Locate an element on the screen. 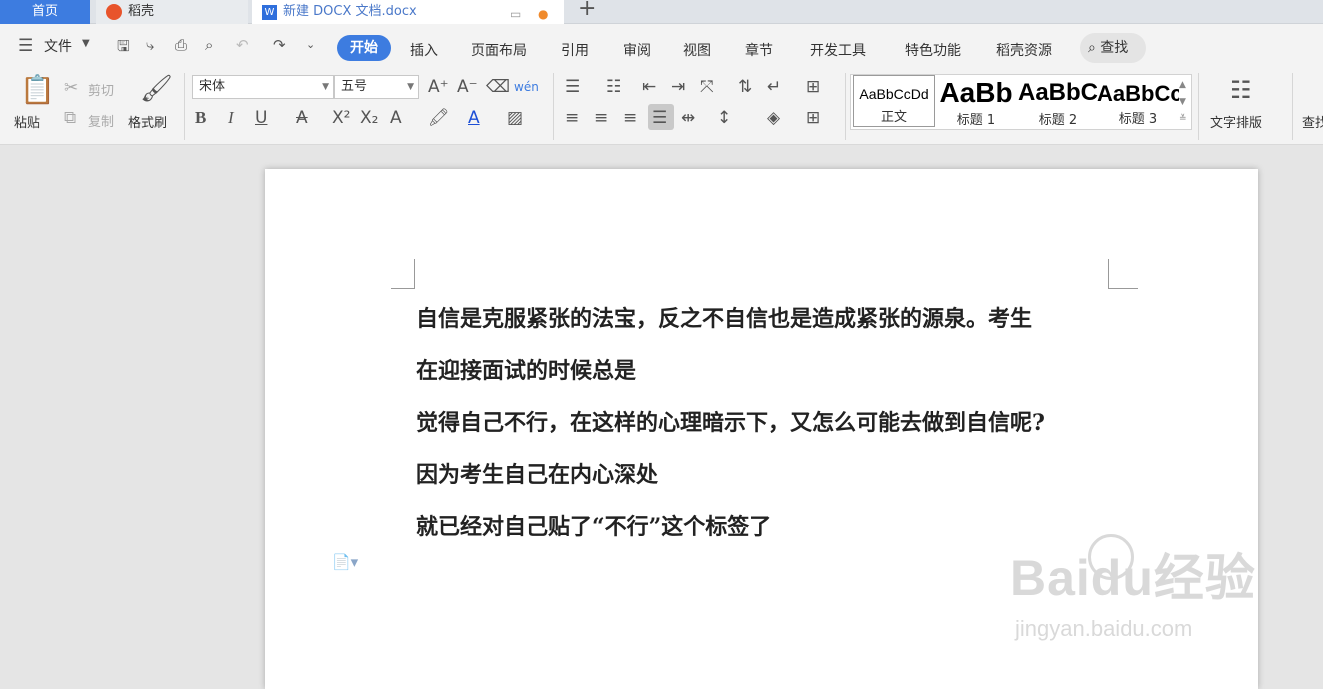 The image size is (1323, 689). watermark-url: jingyan.baidu.com is located at coordinates (1104, 628).